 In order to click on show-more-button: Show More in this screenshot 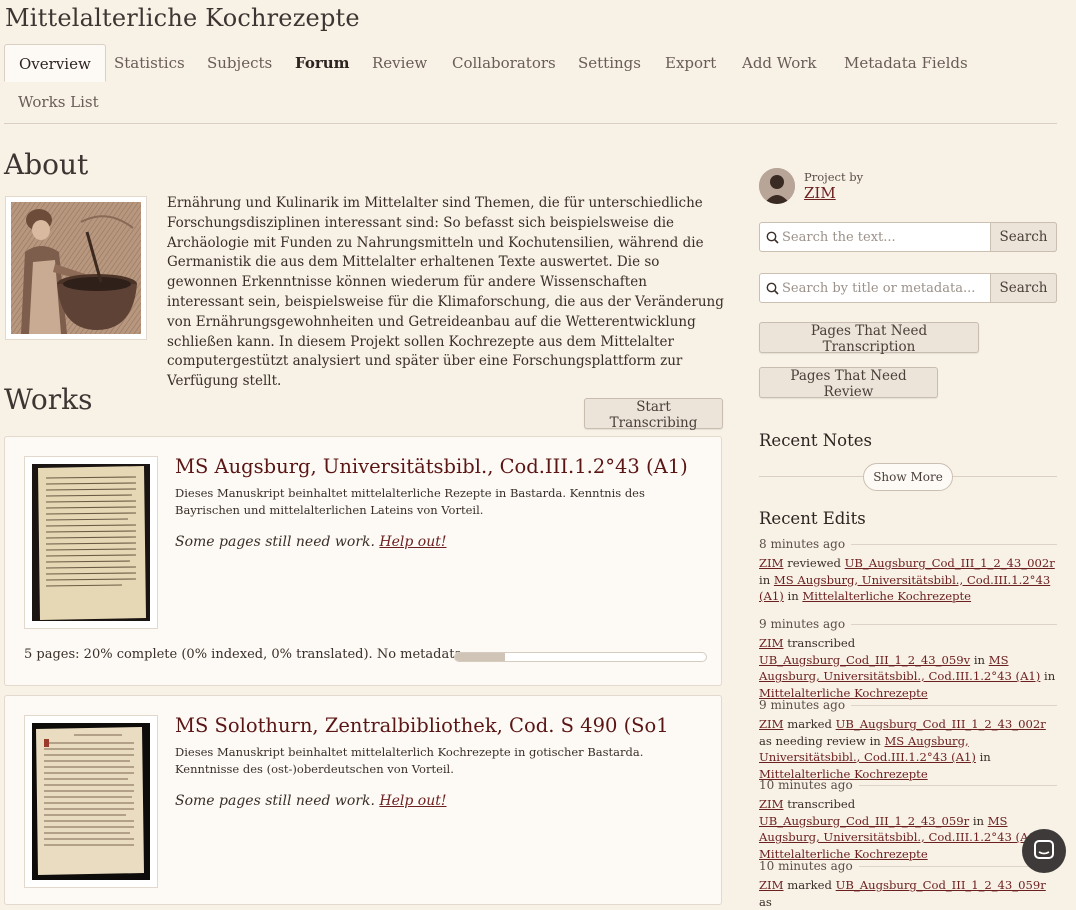, I will do `click(908, 477)`.